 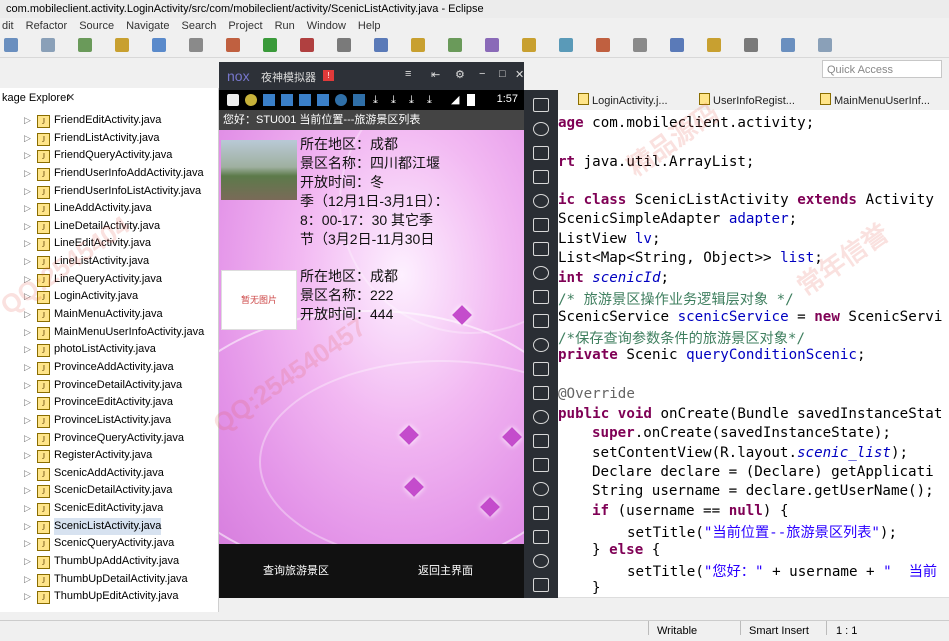 What do you see at coordinates (296, 570) in the screenshot?
I see `query-scenic-button: 查询旅游景区` at bounding box center [296, 570].